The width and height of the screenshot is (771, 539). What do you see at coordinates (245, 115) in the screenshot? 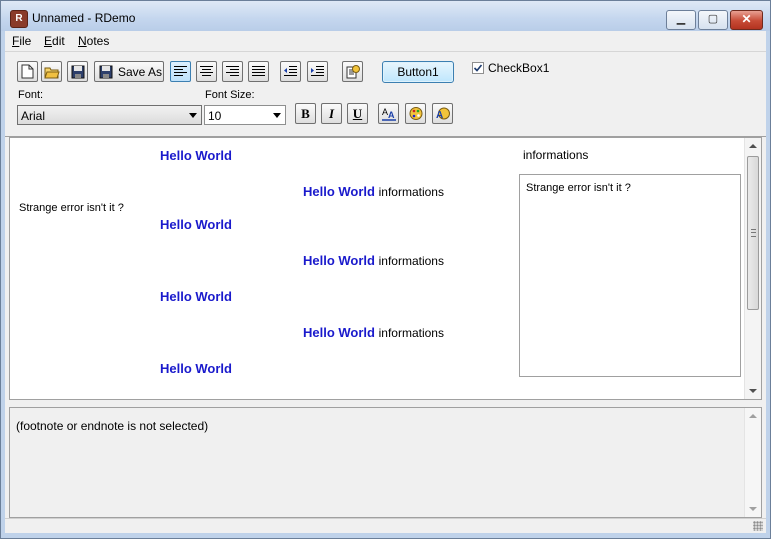
I see `font-size-combobox: 10` at bounding box center [245, 115].